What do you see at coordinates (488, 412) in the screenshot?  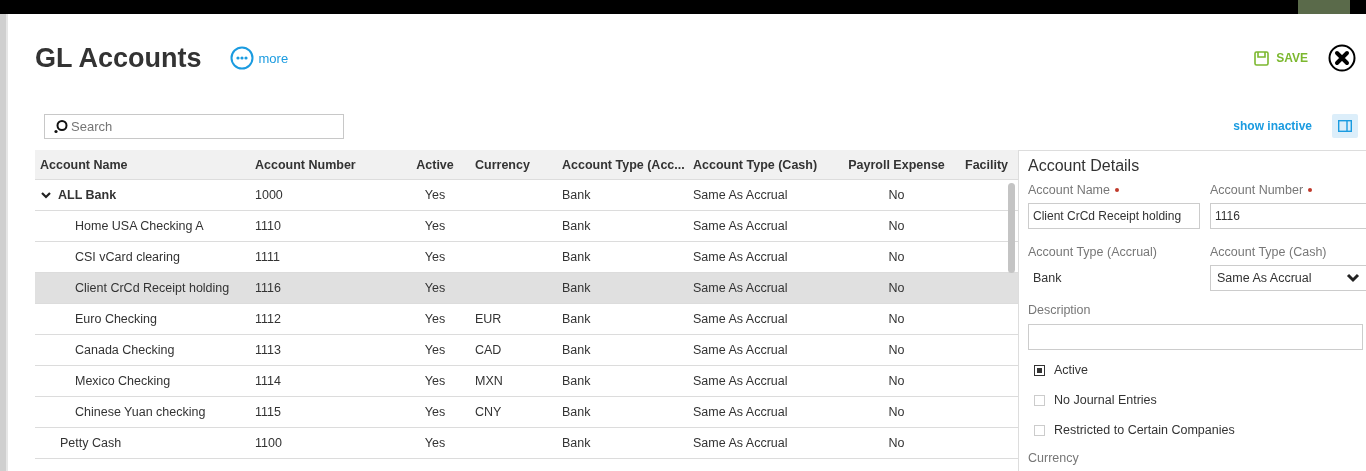 I see `currency-value: CNY` at bounding box center [488, 412].